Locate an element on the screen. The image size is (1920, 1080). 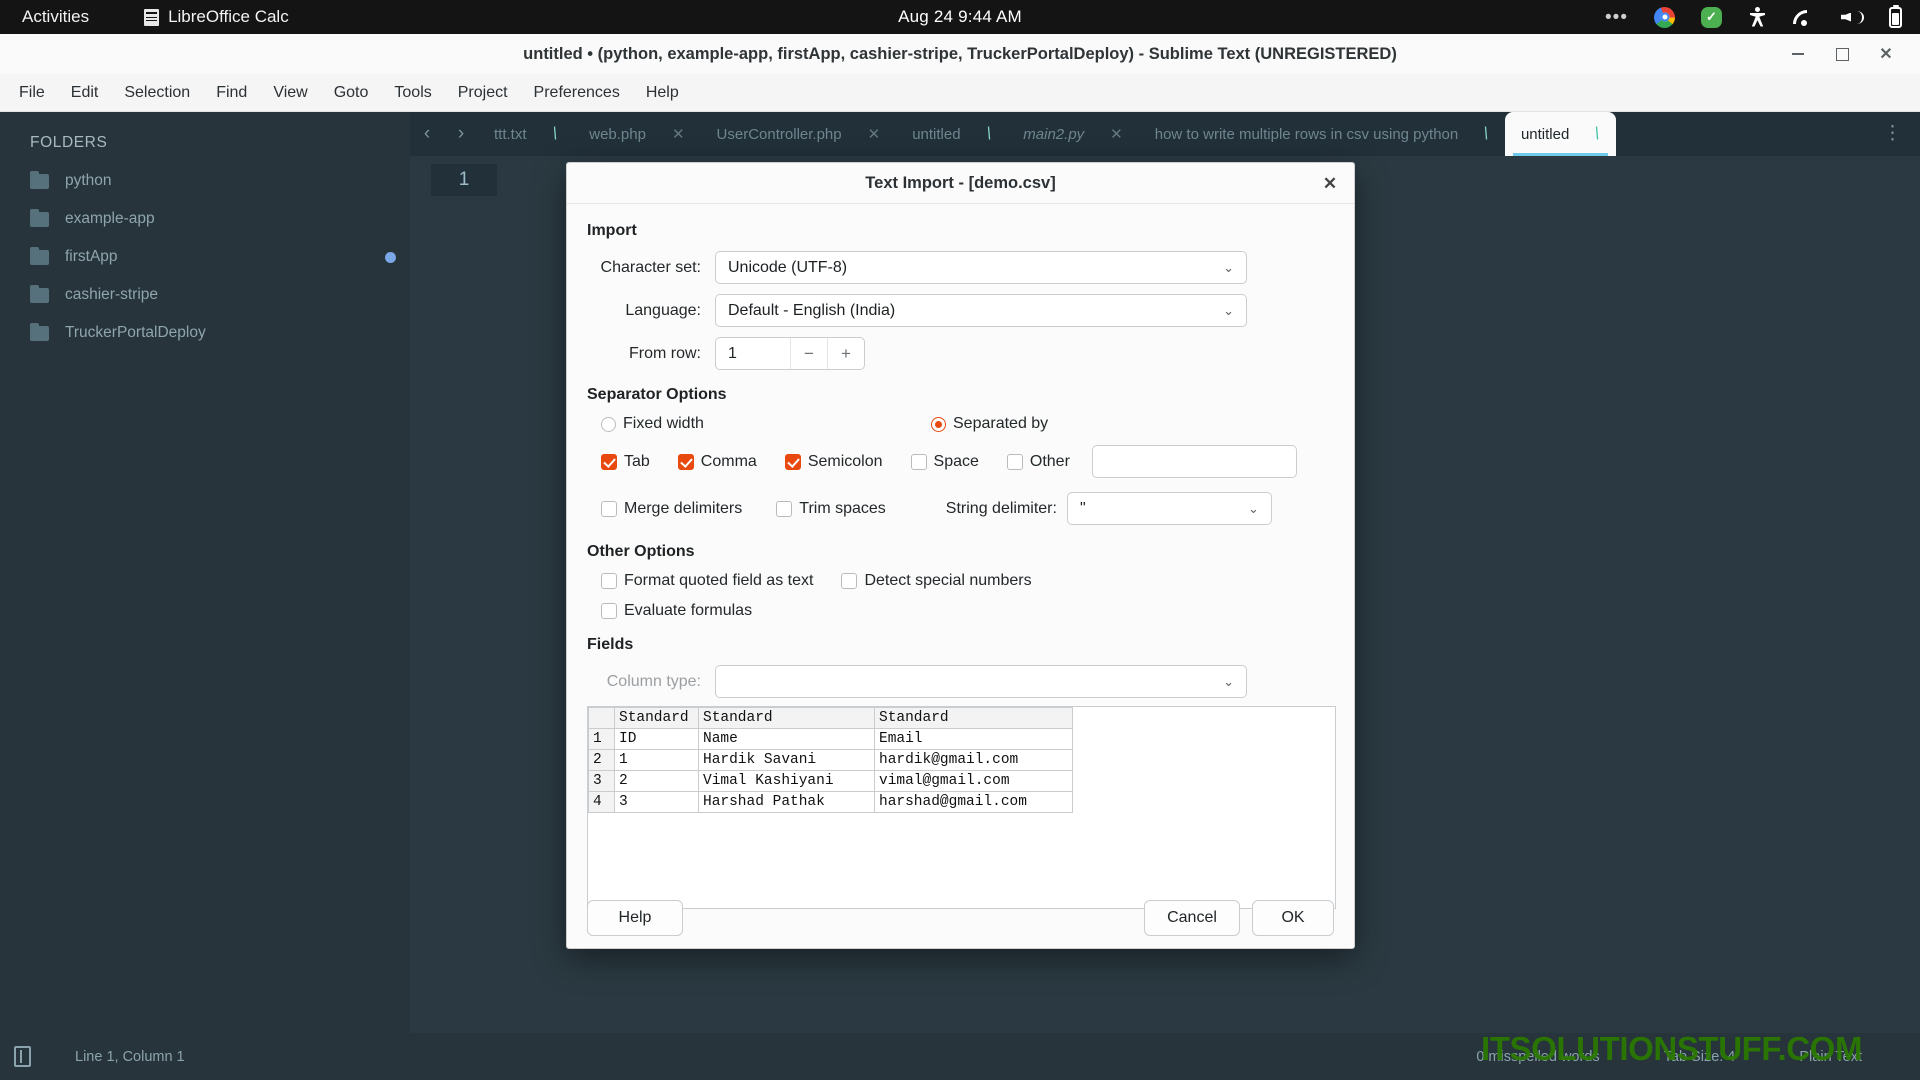
trim-spaces-checkbox: Trim spaces is located at coordinates (831, 509).